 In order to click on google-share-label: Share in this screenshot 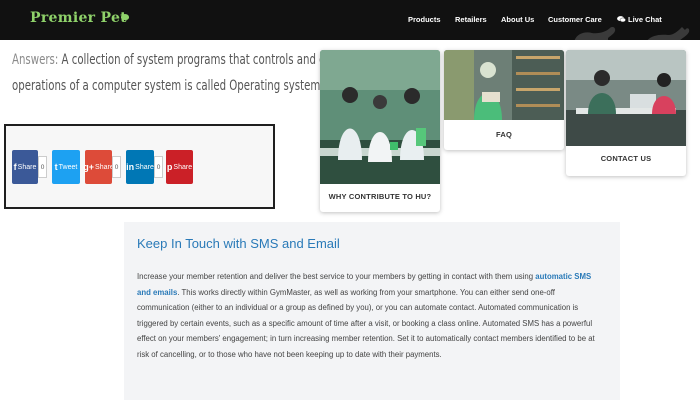, I will do `click(104, 167)`.